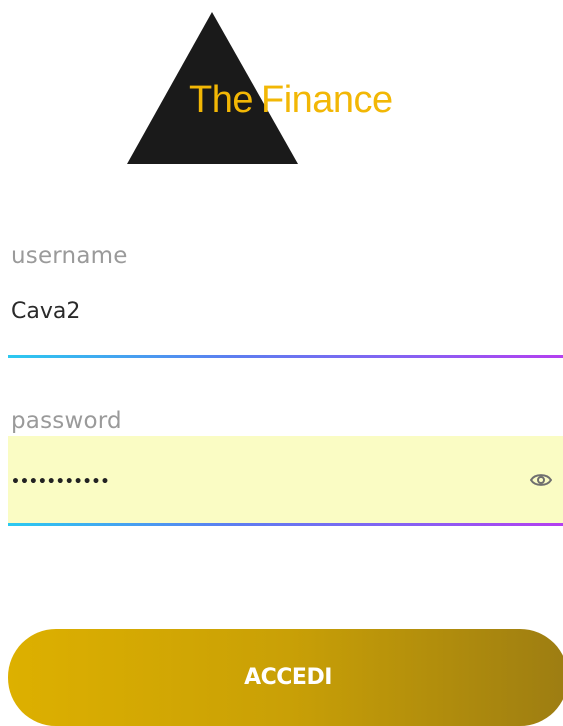  Describe the element at coordinates (285, 356) in the screenshot. I see `username-underline` at that location.